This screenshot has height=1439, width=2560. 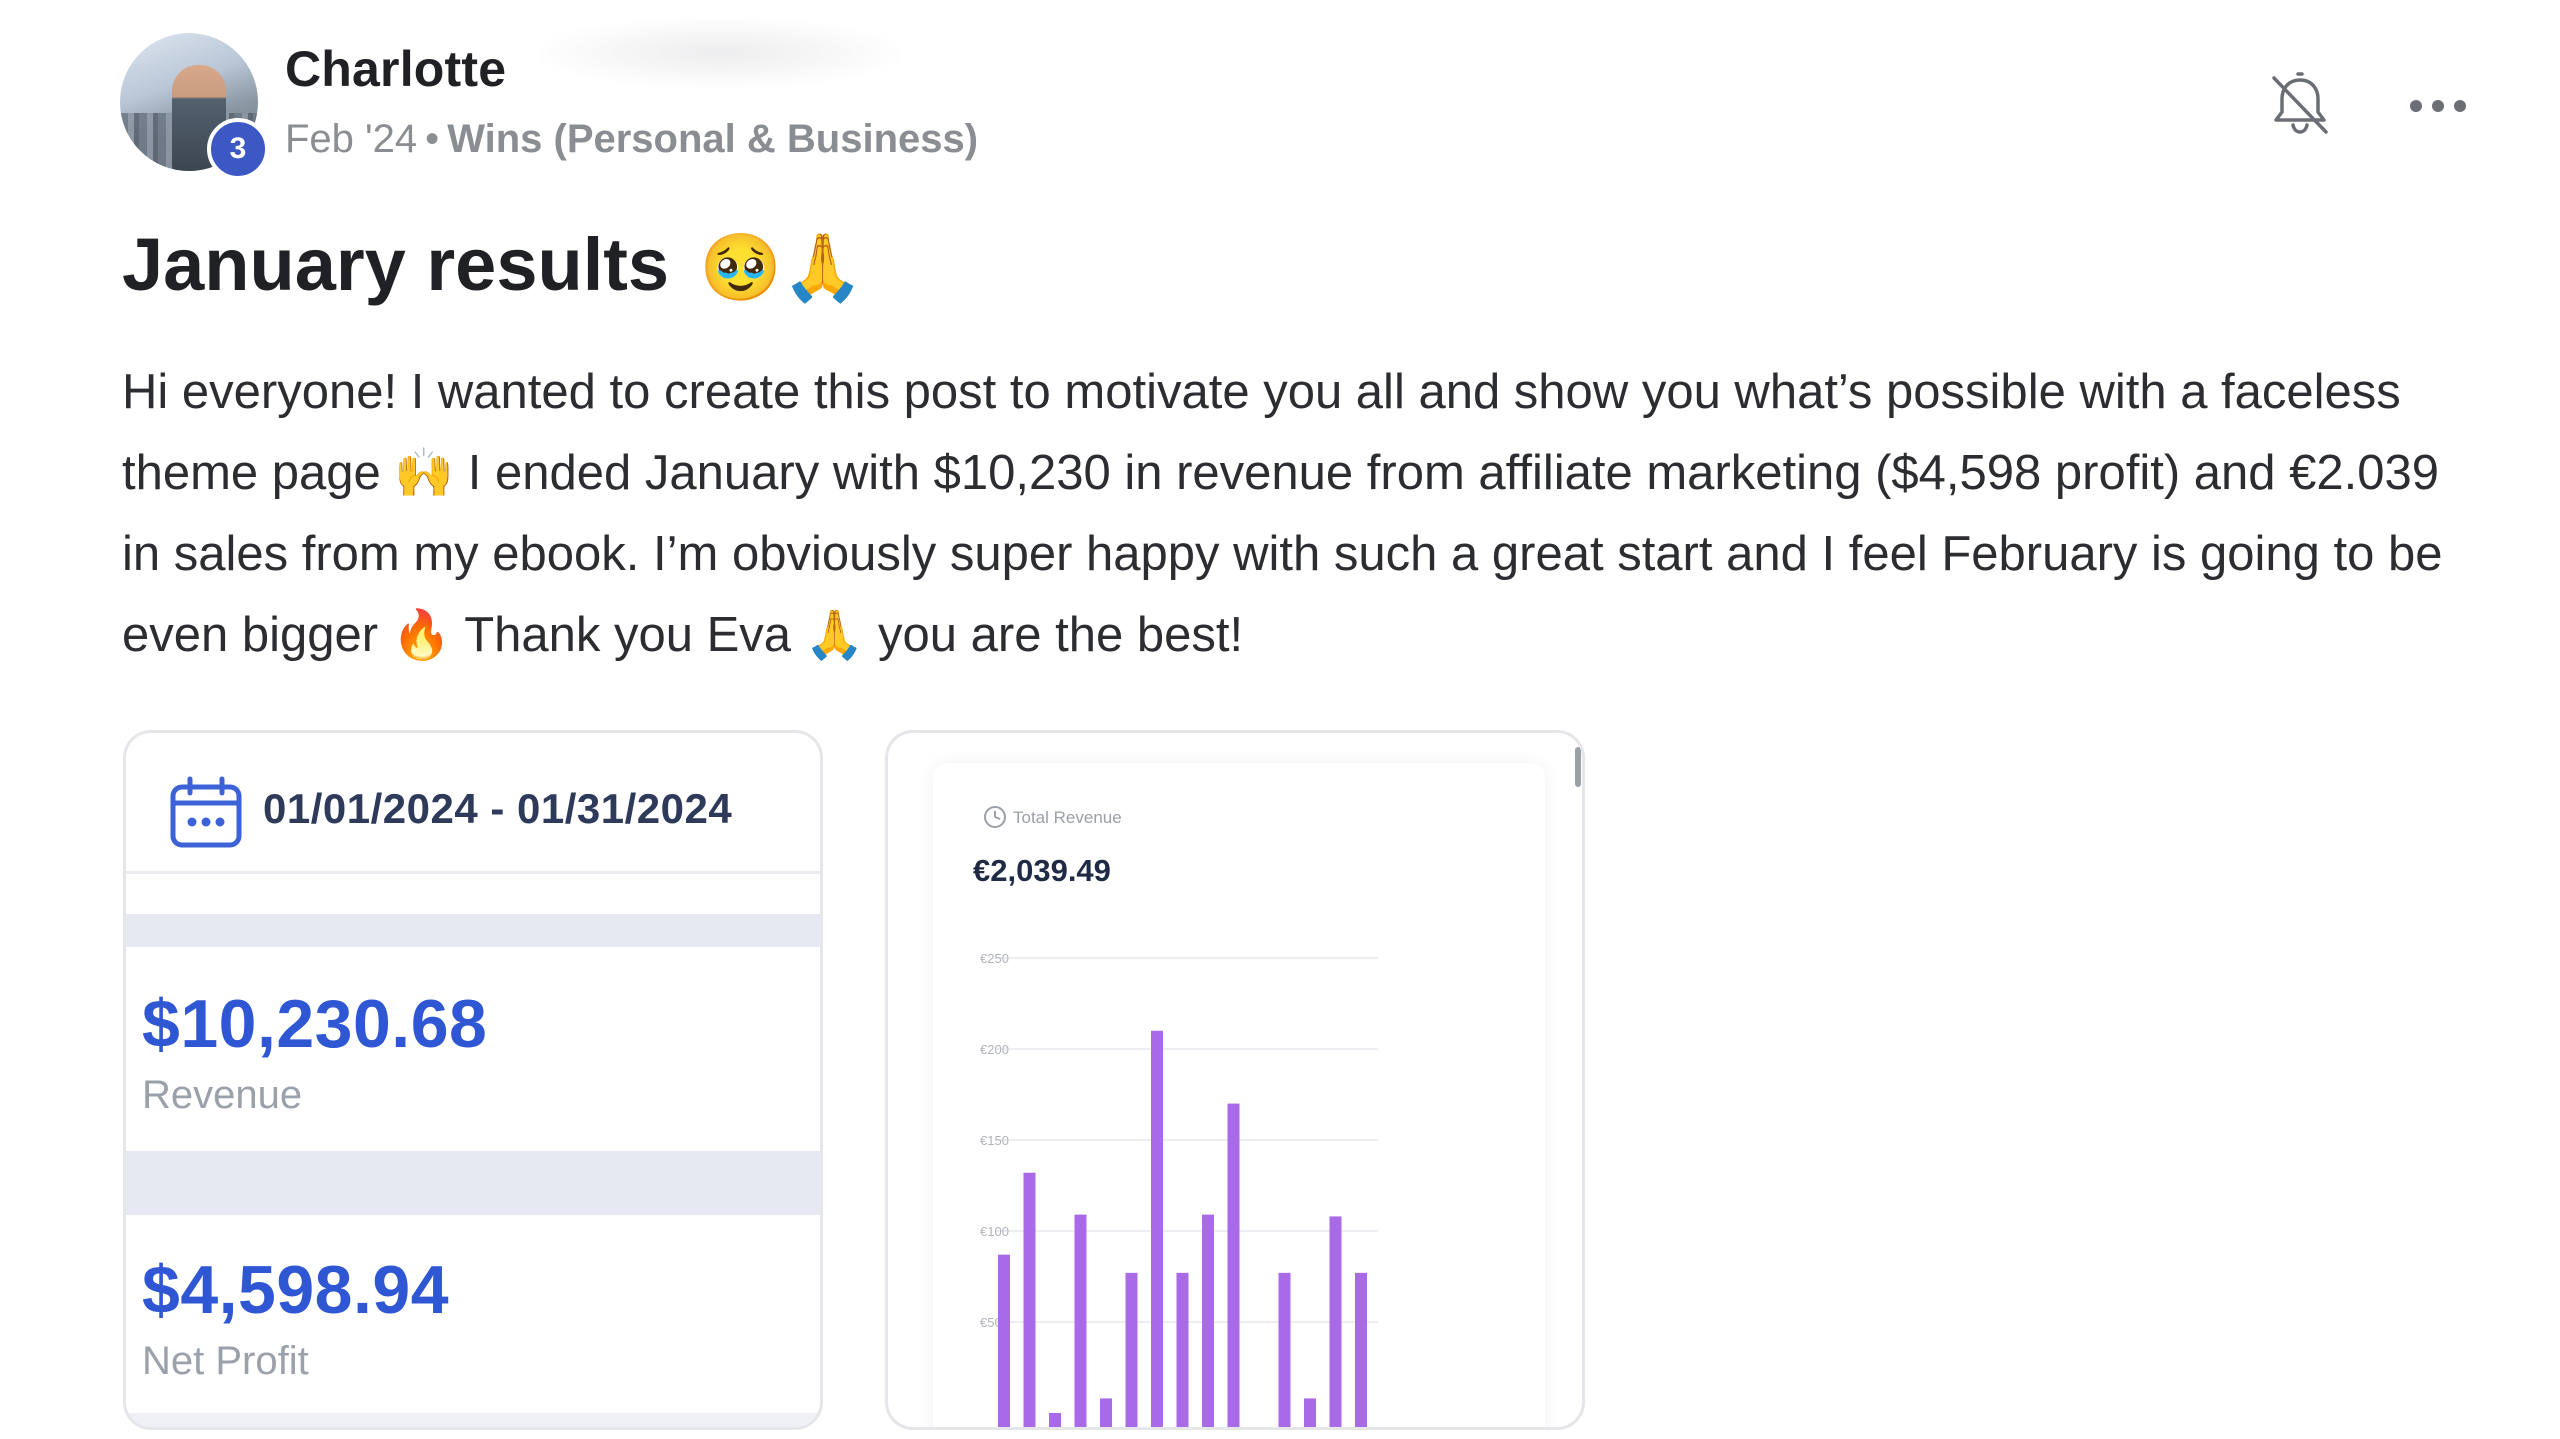 I want to click on level-badge: 3, so click(x=238, y=149).